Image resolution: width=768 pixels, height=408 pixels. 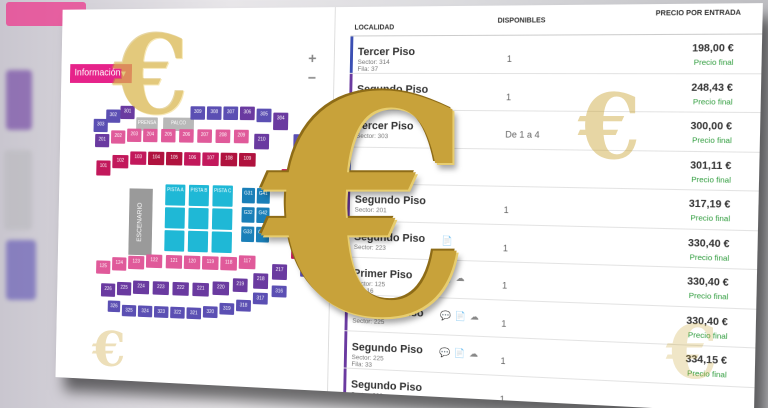 What do you see at coordinates (192, 159) in the screenshot?
I see `seat-section: 106` at bounding box center [192, 159].